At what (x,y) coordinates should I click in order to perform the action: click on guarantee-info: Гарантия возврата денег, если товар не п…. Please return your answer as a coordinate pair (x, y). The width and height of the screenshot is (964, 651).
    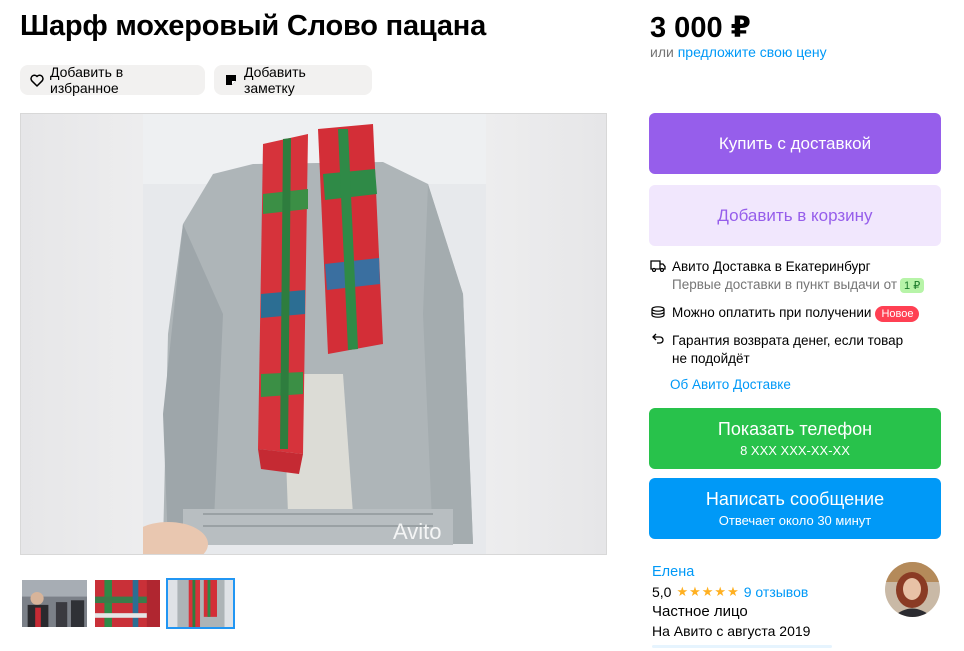
    Looking at the image, I should click on (776, 350).